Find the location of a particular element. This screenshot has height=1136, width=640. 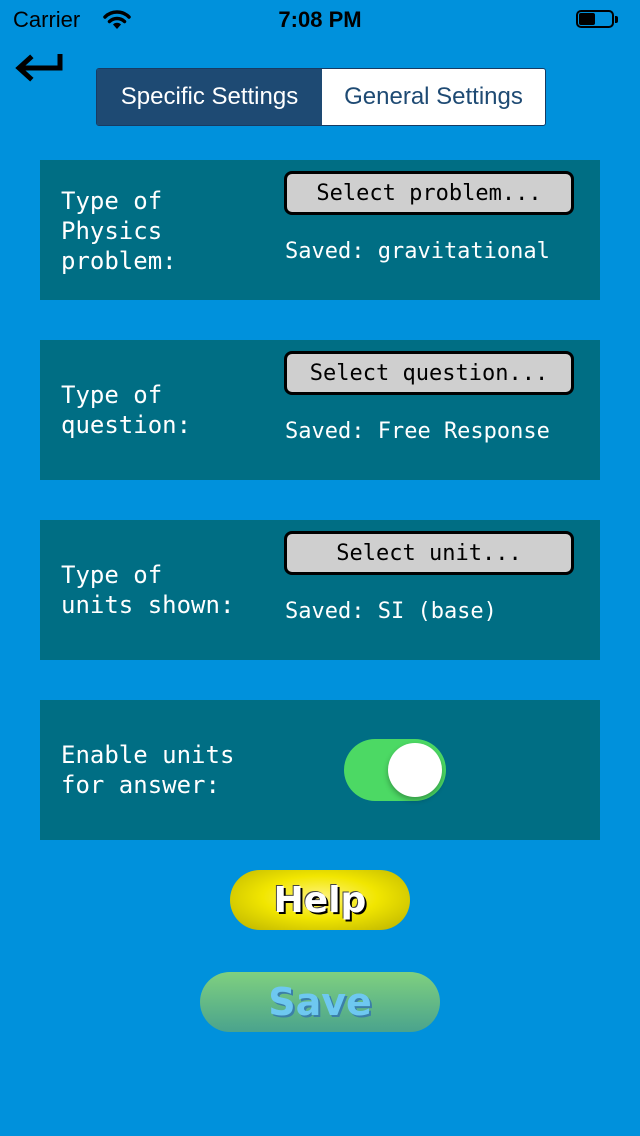

clock: 7:08 PM is located at coordinates (320, 19).